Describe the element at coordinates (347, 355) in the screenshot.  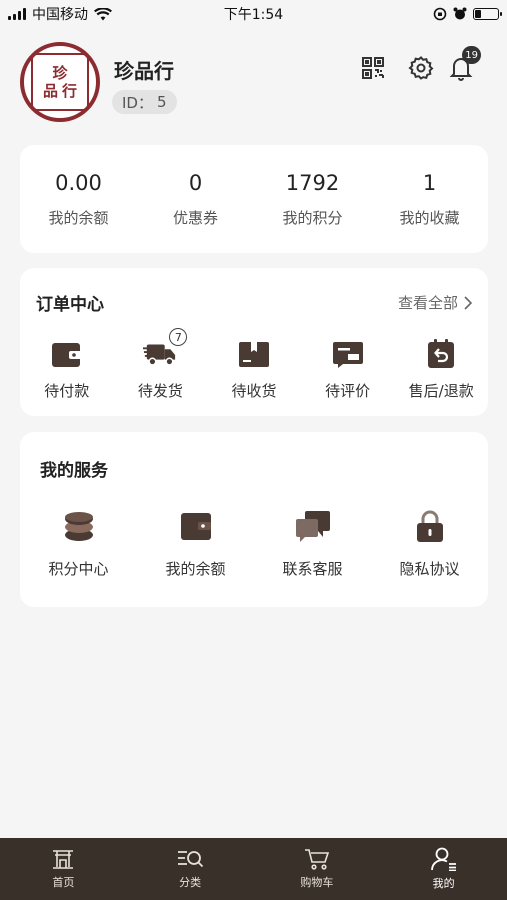
I see `review-card-icon` at that location.